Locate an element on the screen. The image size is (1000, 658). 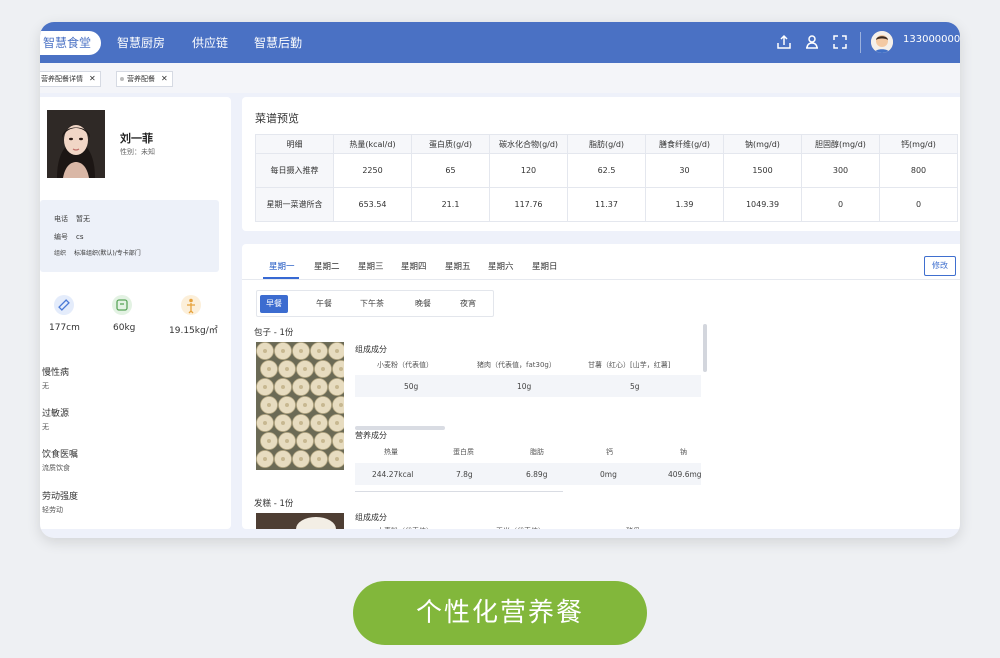
ingredient-value: 5g is located at coordinates (635, 386).